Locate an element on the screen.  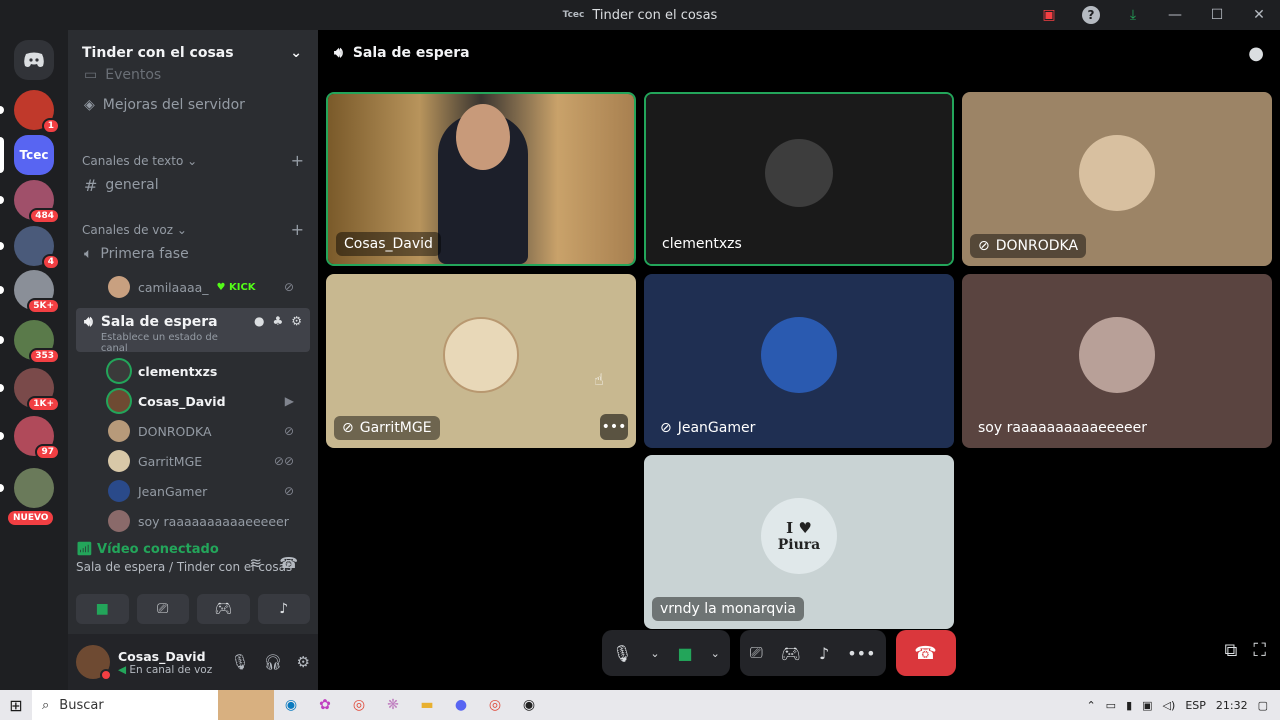
screen-share-icon: ⎚ is located at coordinates (756, 653).